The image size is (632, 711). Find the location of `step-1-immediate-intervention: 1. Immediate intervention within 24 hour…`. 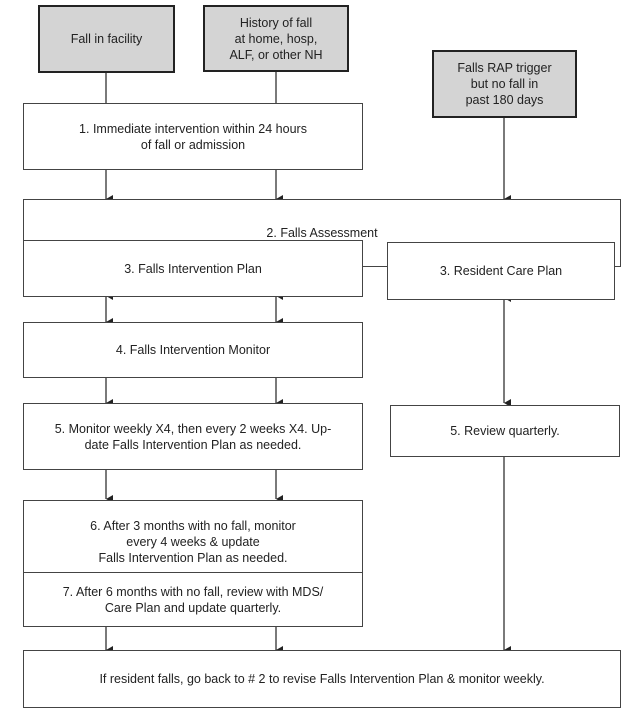

step-1-immediate-intervention: 1. Immediate intervention within 24 hour… is located at coordinates (193, 136).